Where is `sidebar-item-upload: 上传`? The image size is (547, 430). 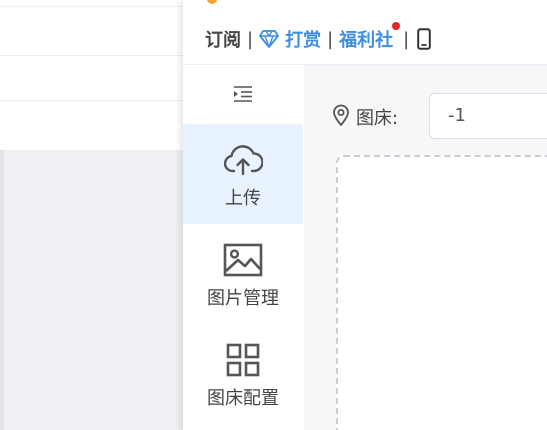
sidebar-item-upload: 上传 is located at coordinates (243, 174).